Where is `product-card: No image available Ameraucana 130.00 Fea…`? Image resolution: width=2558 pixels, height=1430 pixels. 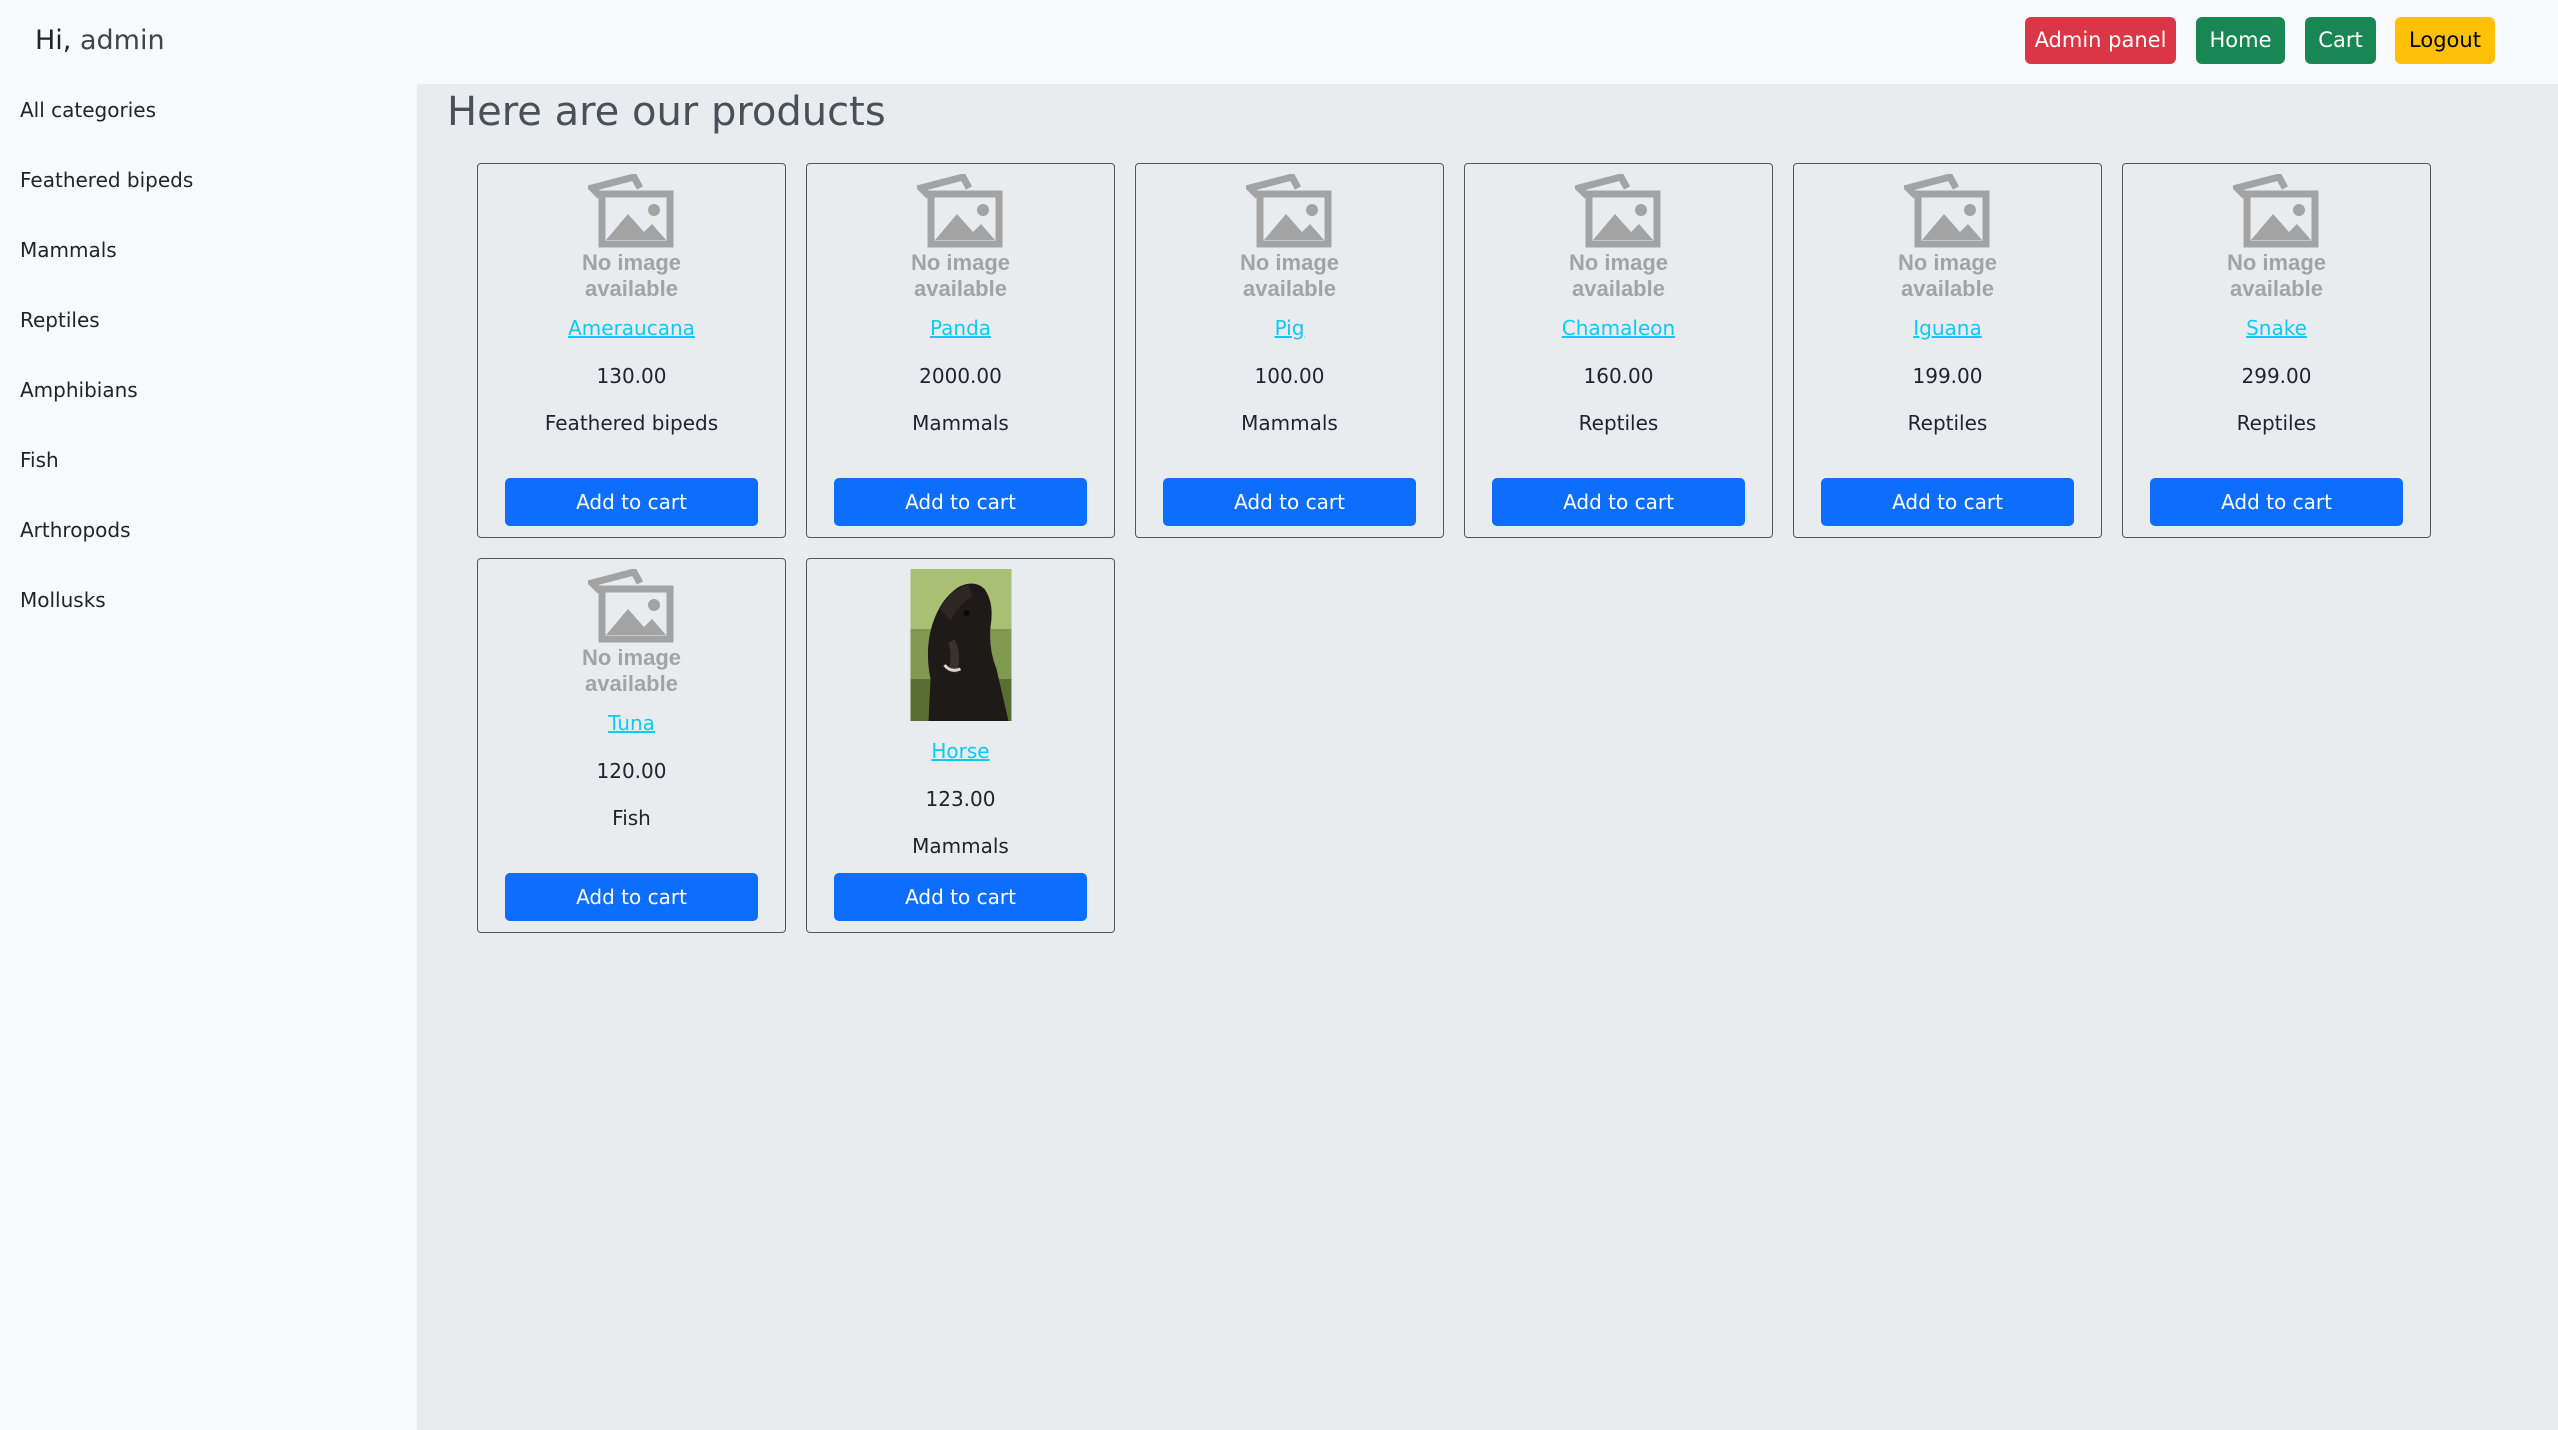
product-card: No image available Ameraucana 130.00 Fea… is located at coordinates (631, 350).